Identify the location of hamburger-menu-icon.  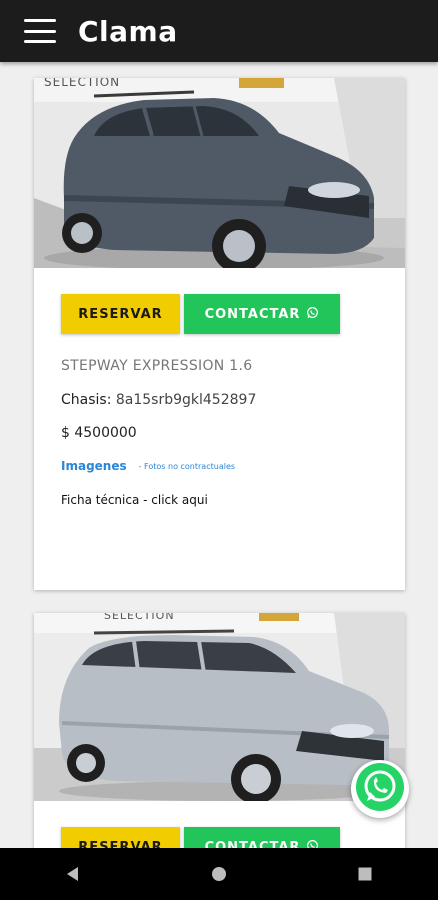
(40, 31).